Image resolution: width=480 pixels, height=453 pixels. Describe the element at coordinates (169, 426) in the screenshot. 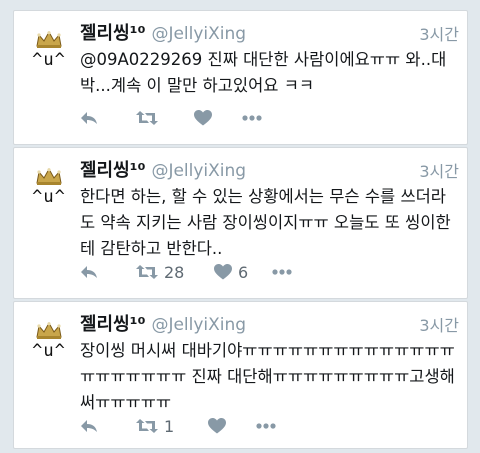

I see `retweet-count: 1` at that location.